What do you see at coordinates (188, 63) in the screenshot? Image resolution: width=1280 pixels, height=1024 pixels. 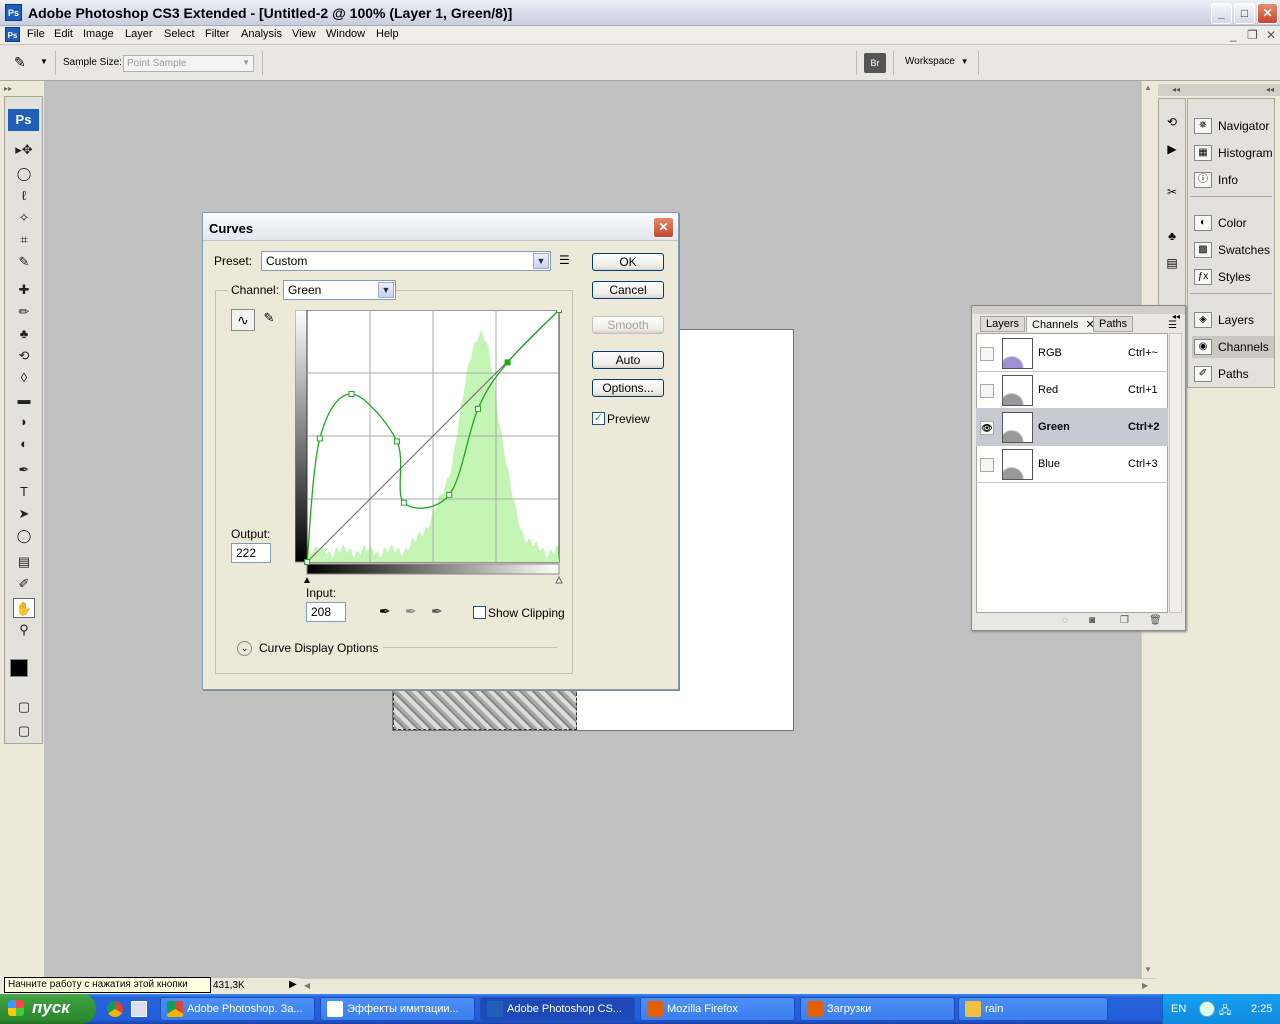 I see `sample-size-select: Point Sample ▼` at bounding box center [188, 63].